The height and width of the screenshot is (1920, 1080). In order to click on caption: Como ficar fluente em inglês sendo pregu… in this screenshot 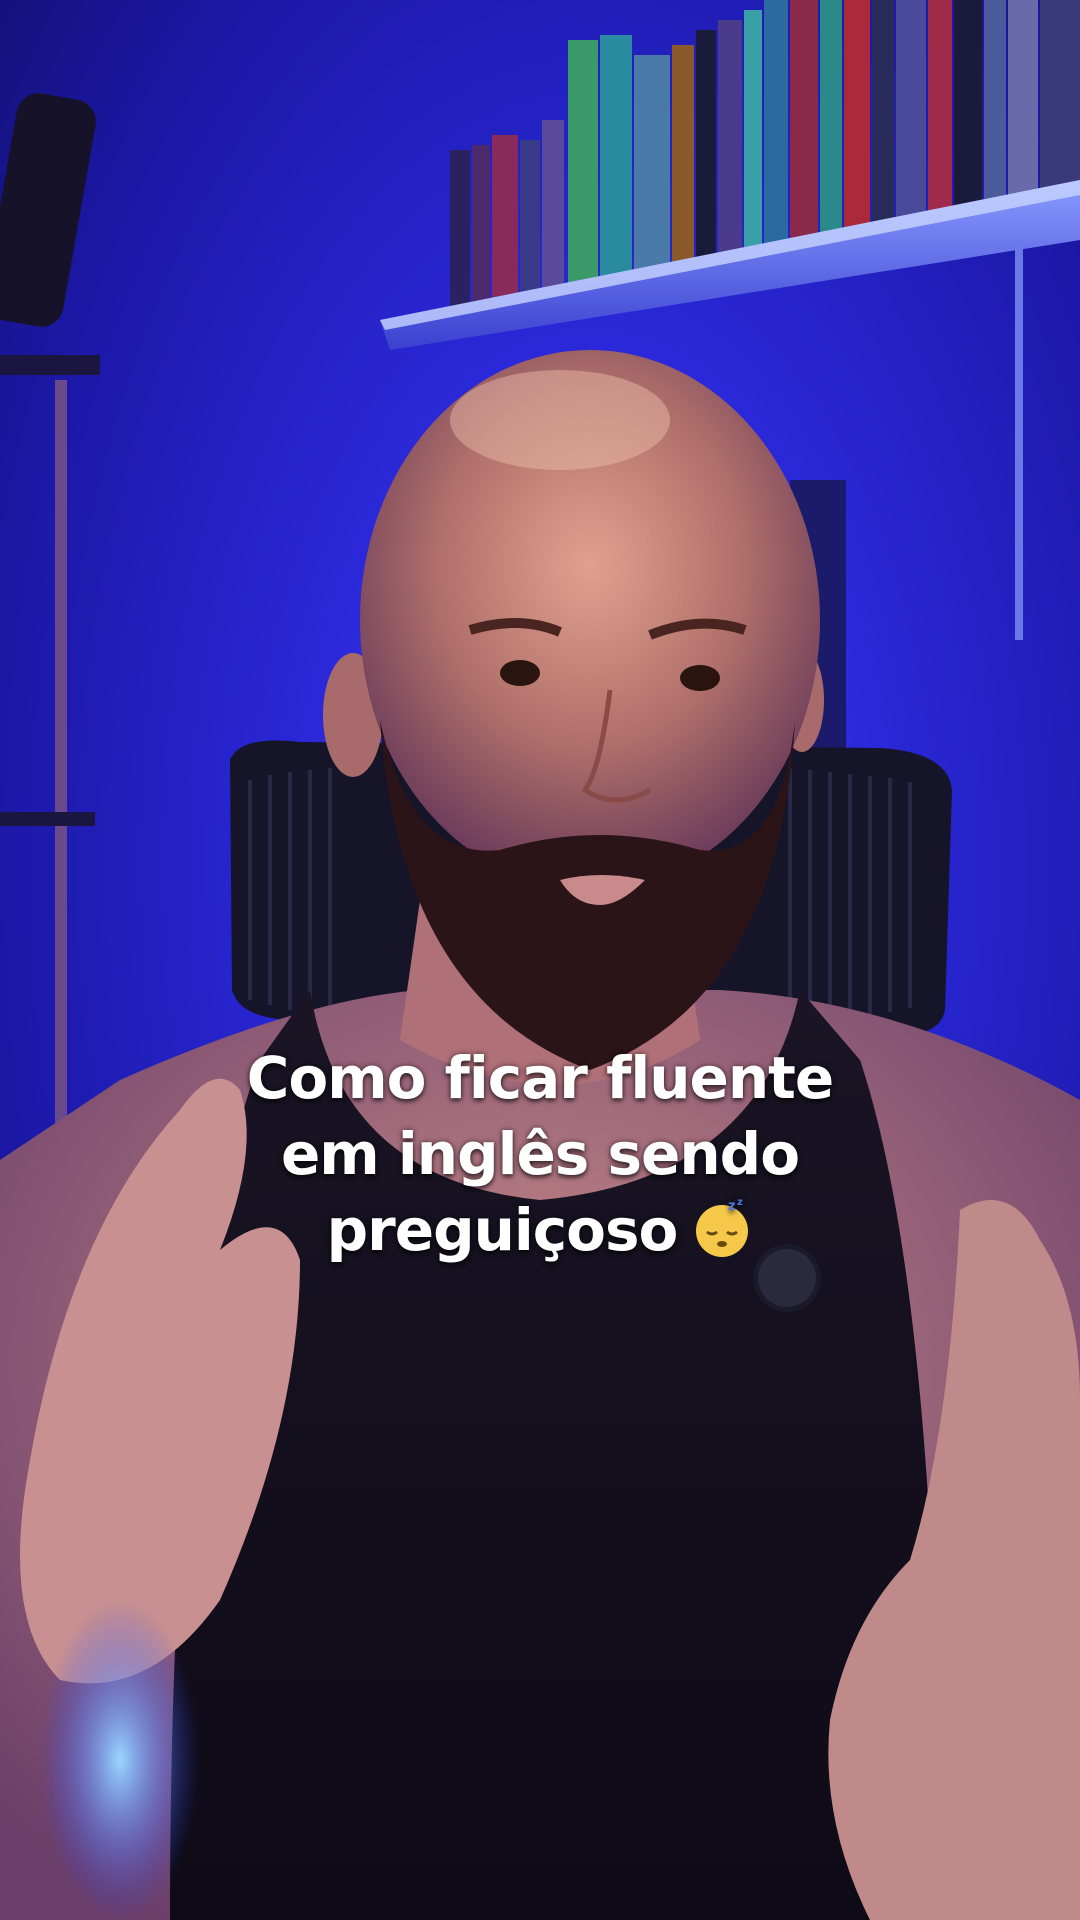, I will do `click(540, 1154)`.